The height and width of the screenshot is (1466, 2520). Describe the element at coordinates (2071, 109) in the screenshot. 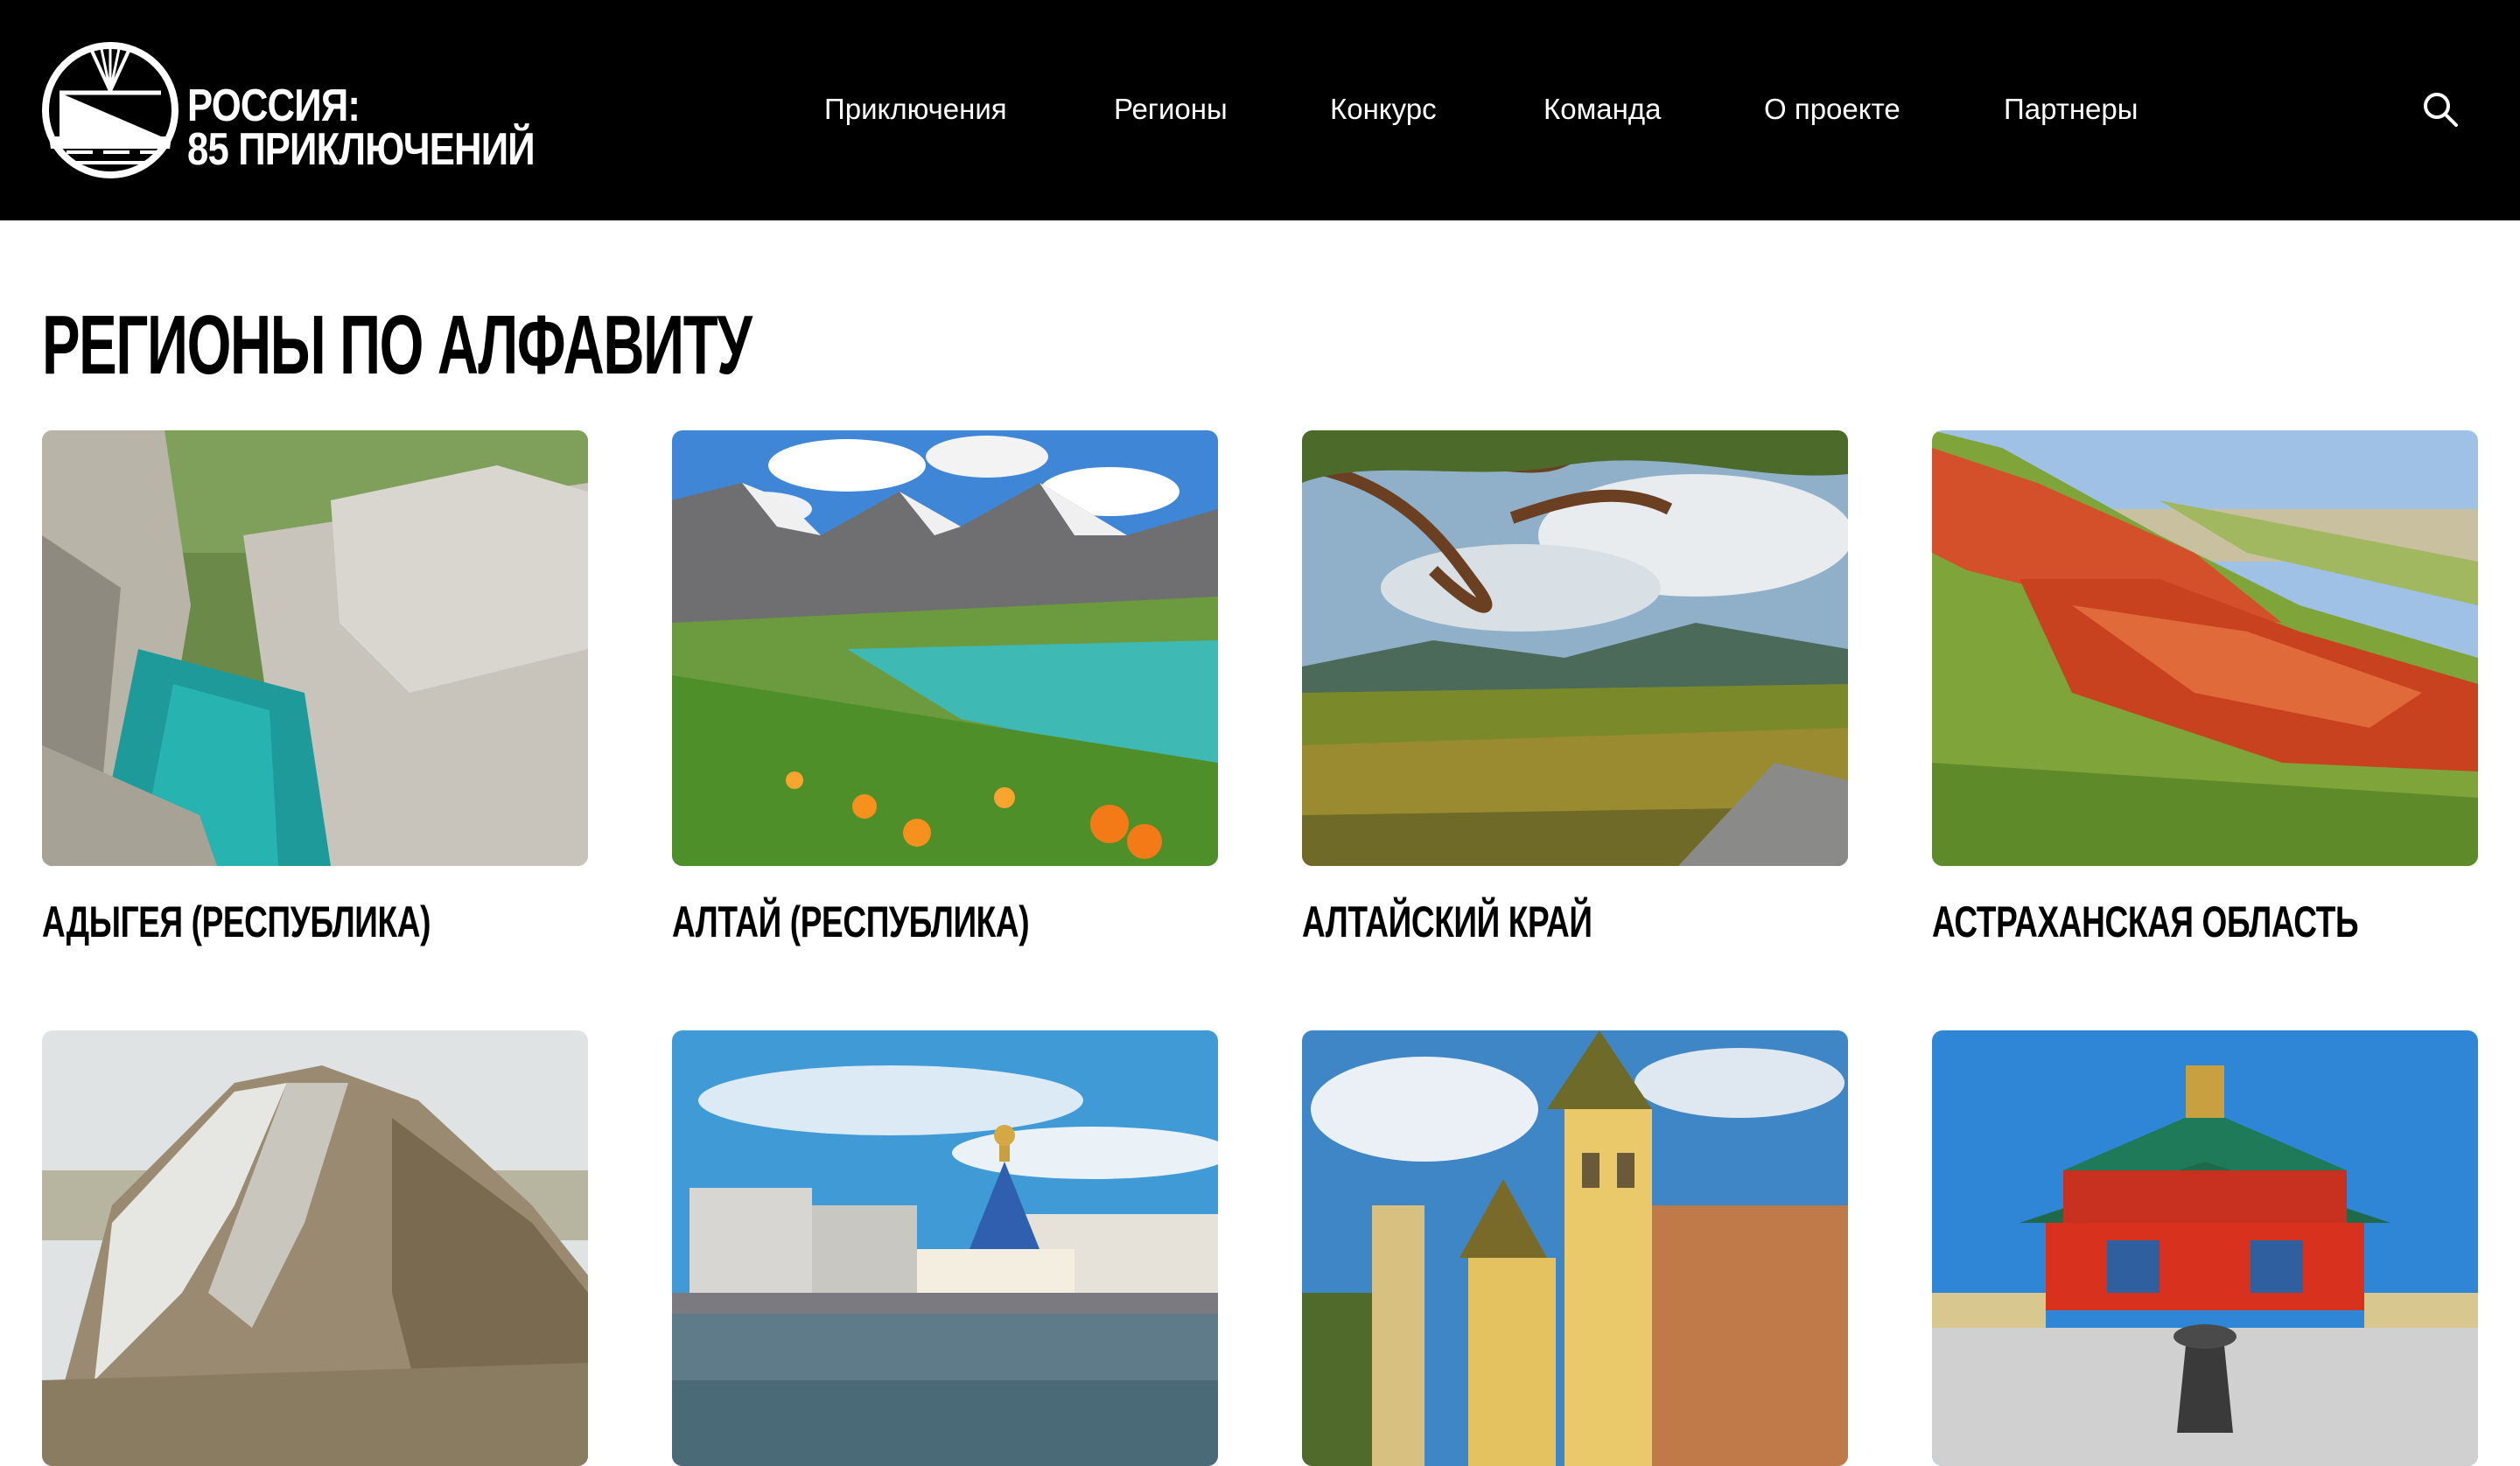

I see `nav-item-partners: Партнеры` at that location.